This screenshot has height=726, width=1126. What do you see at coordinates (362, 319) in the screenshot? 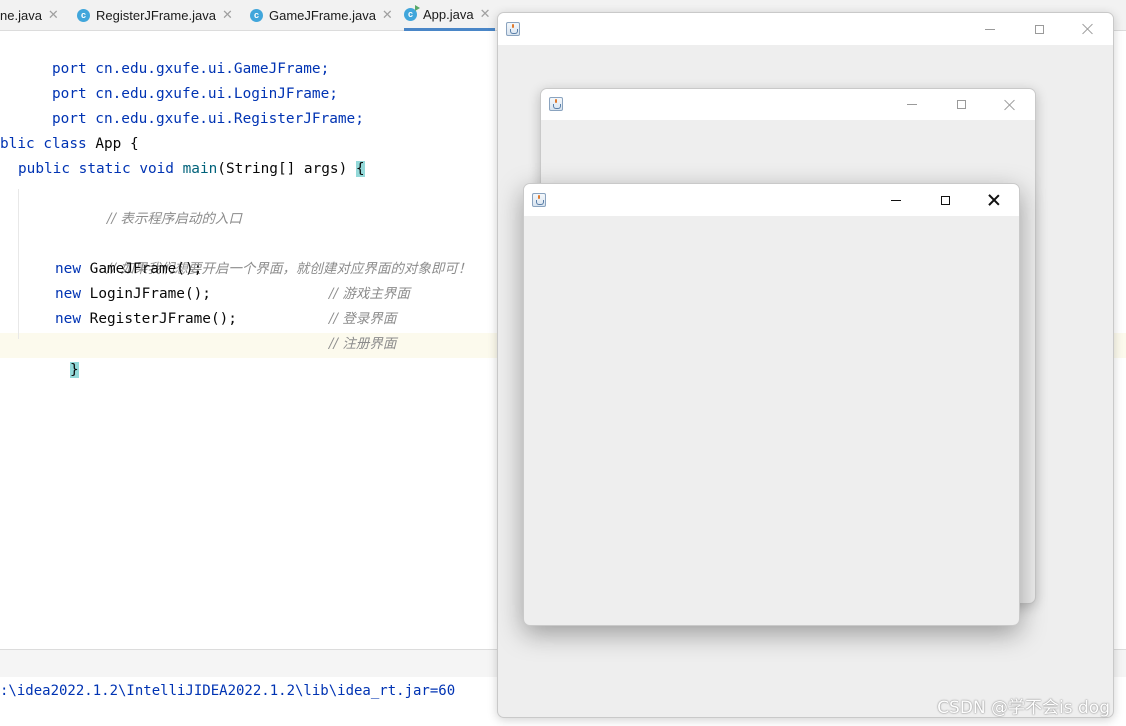
I see `code-comment-login: // 登录界面` at bounding box center [362, 319].